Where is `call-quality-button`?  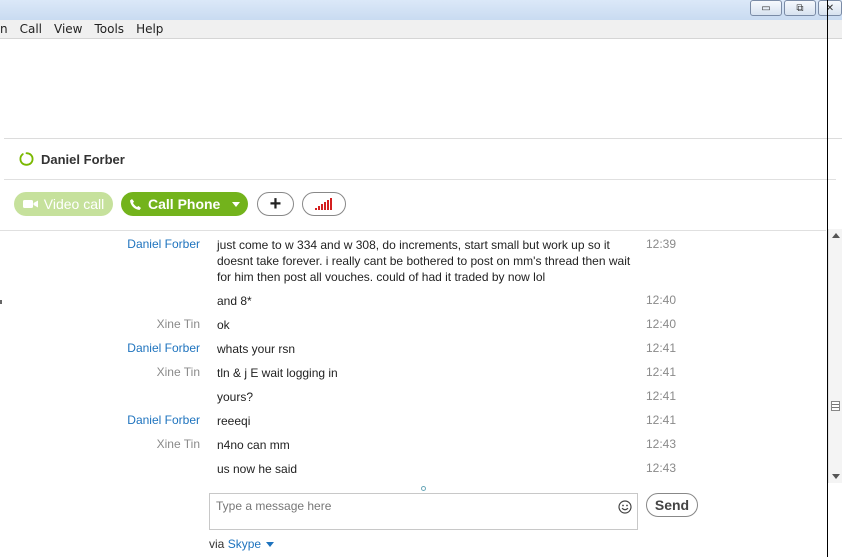
call-quality-button is located at coordinates (324, 204).